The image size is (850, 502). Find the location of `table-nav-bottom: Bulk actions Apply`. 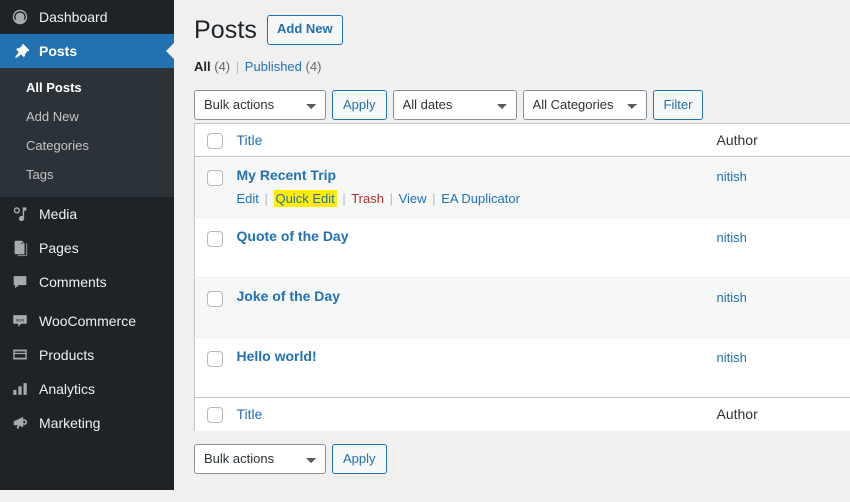

table-nav-bottom: Bulk actions Apply is located at coordinates (522, 459).